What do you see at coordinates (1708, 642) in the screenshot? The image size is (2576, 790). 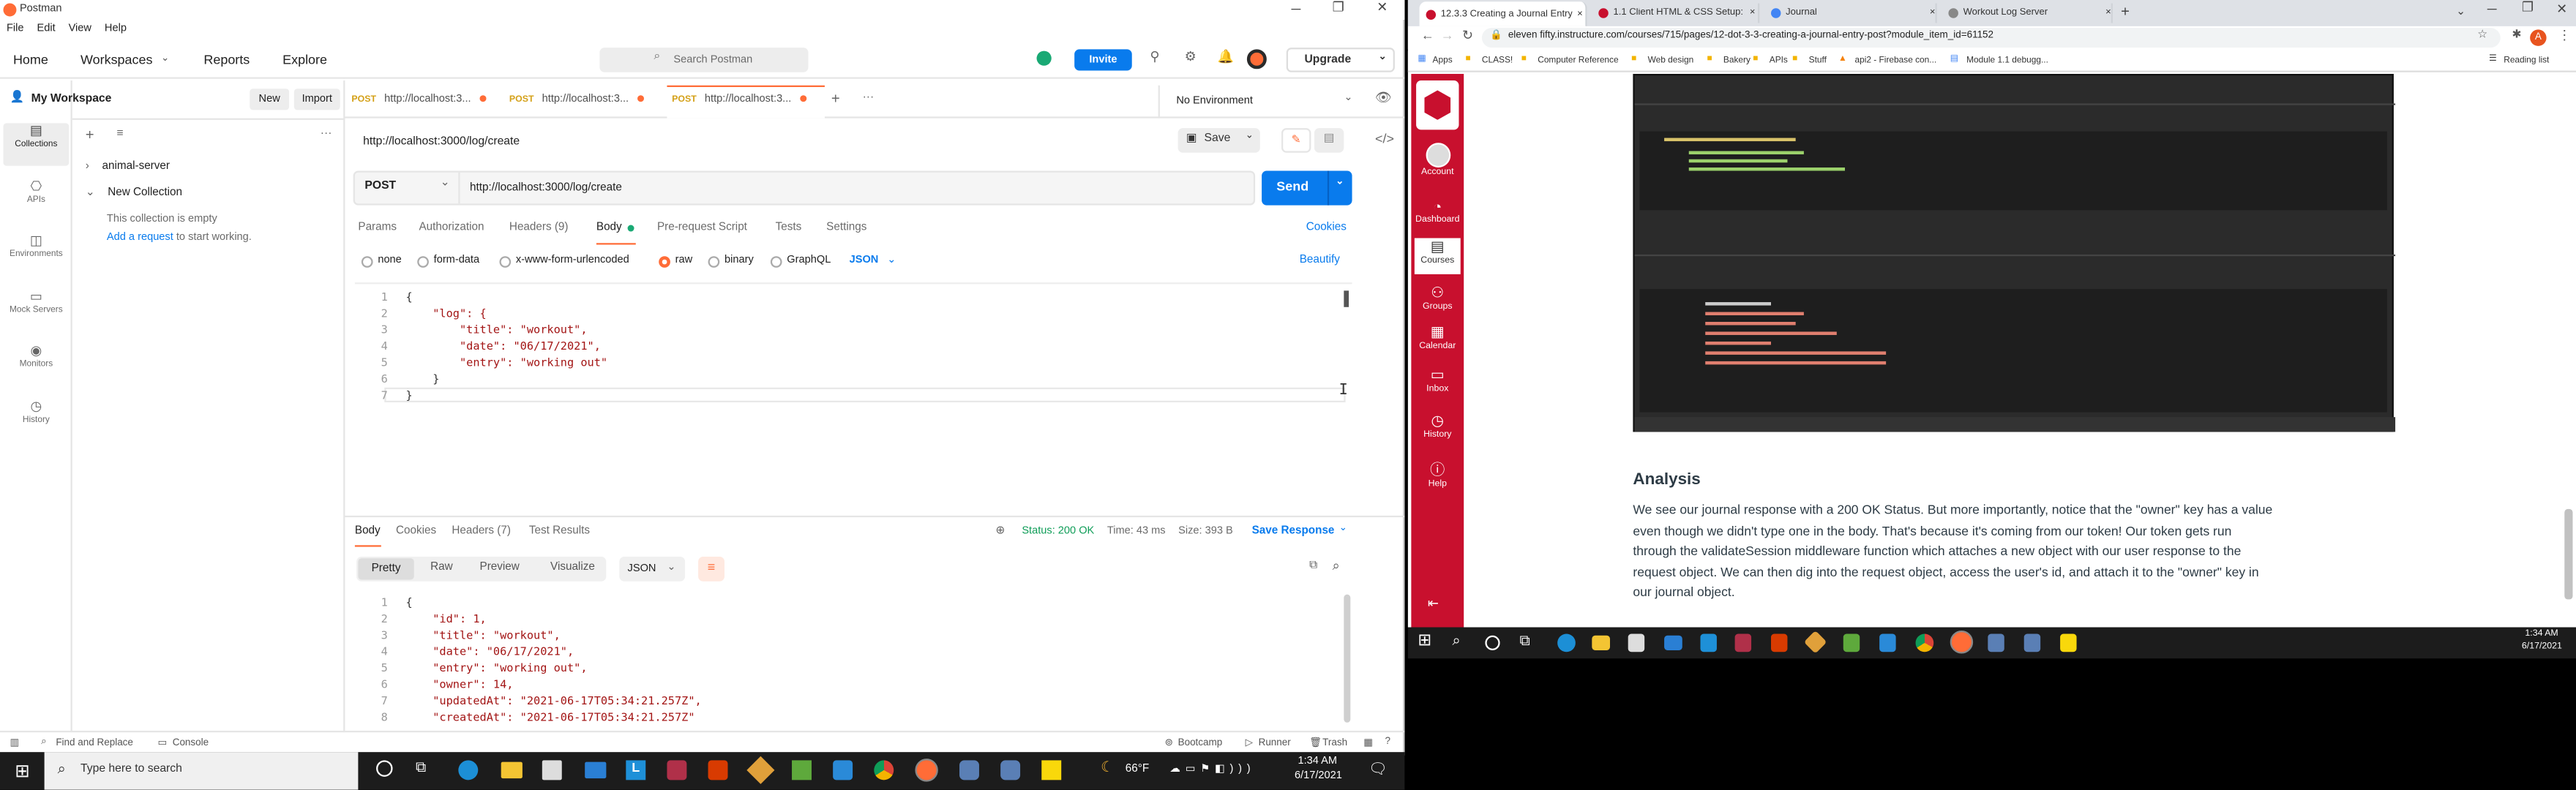 I see `lync-icon` at bounding box center [1708, 642].